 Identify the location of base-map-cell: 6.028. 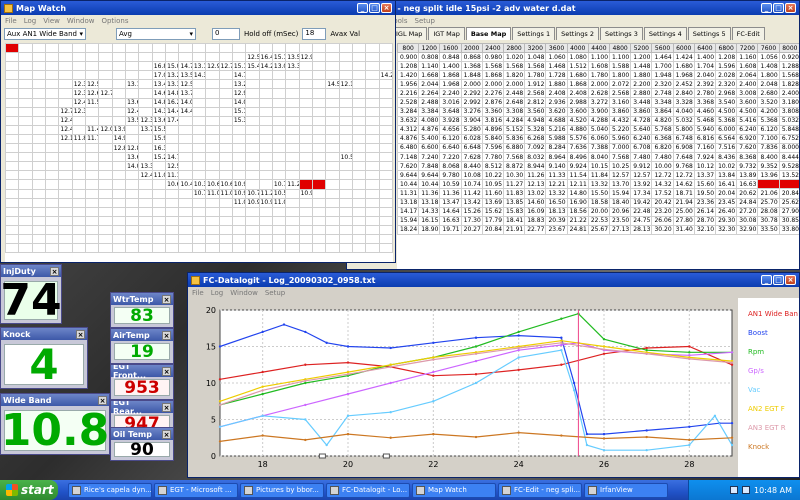
(471, 138).